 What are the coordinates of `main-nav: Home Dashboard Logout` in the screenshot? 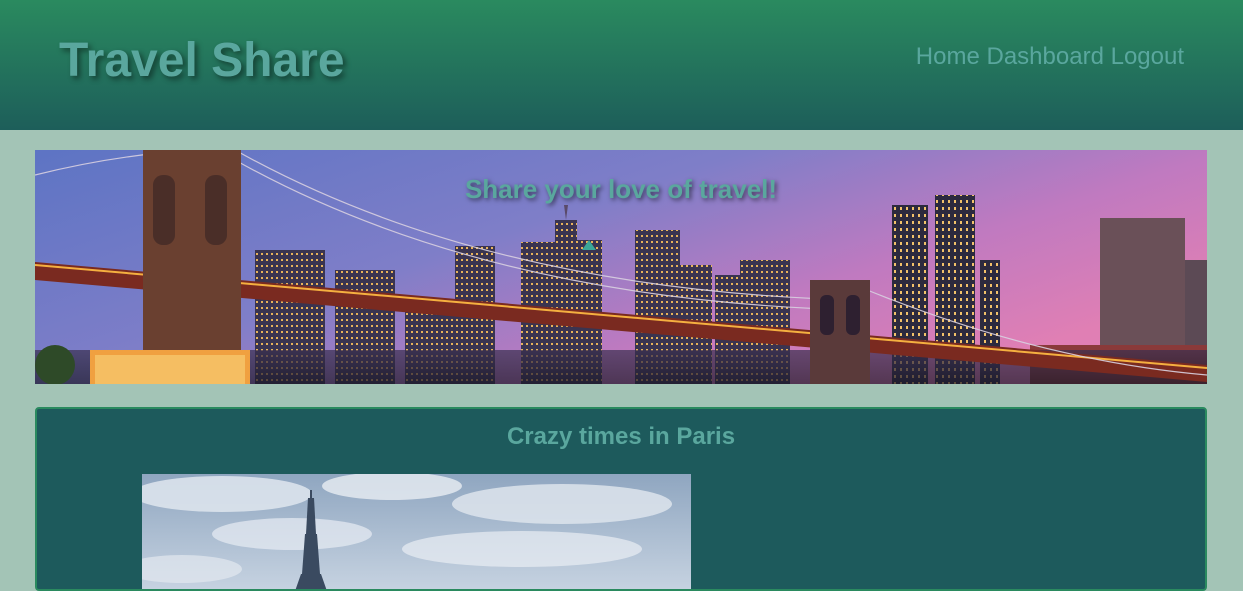 It's located at (1050, 57).